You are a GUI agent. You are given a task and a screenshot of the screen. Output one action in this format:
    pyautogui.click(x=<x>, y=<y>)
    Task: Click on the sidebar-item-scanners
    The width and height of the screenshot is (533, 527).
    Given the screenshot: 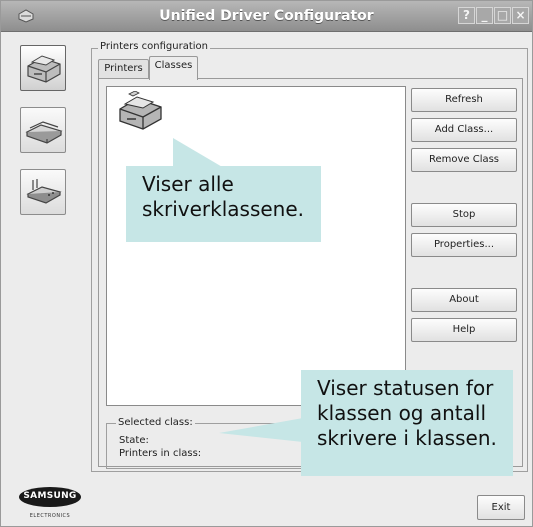 What is the action you would take?
    pyautogui.click(x=43, y=130)
    